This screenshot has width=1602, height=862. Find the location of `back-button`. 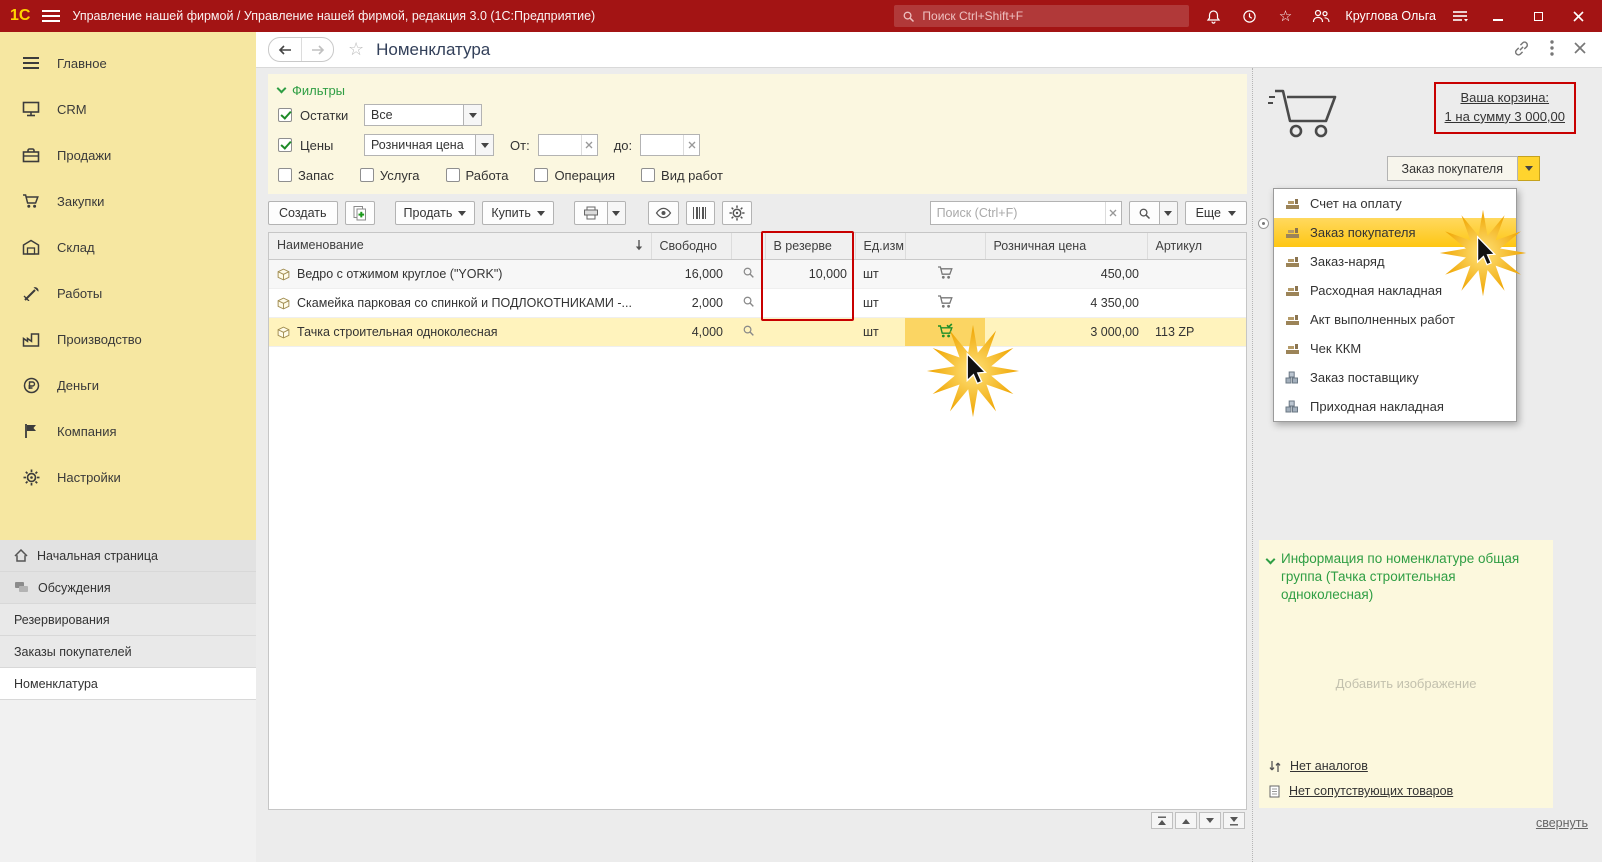

back-button is located at coordinates (285, 49).